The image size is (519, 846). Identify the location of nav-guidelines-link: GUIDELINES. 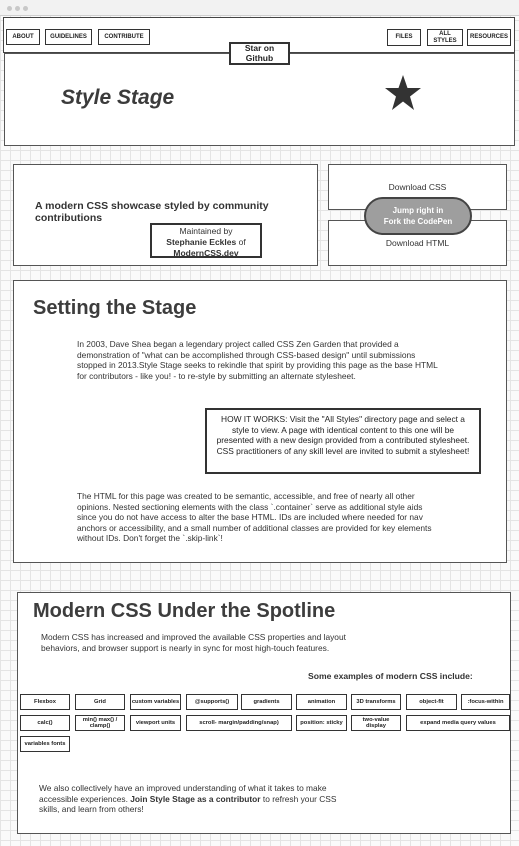
(68, 37).